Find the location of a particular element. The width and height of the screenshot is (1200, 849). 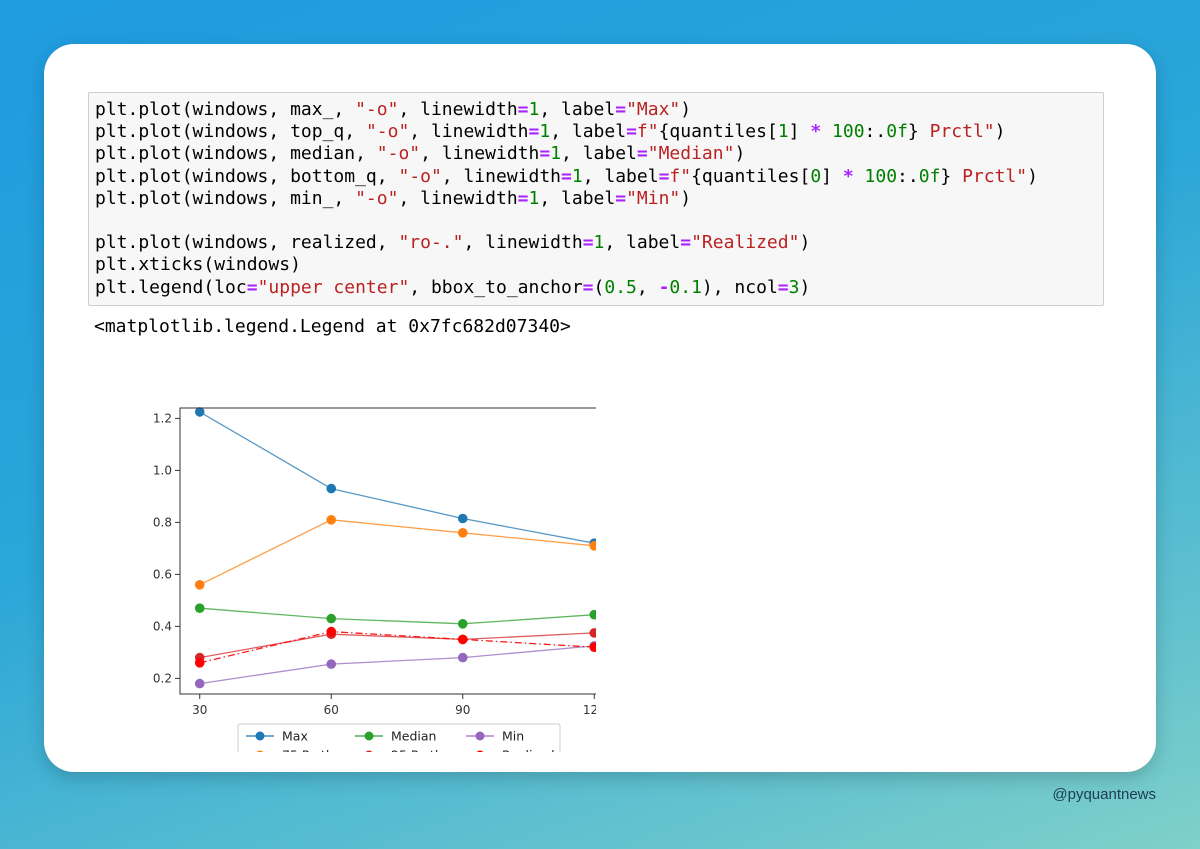

code-token: plt.xticks(windows) is located at coordinates (198, 265).